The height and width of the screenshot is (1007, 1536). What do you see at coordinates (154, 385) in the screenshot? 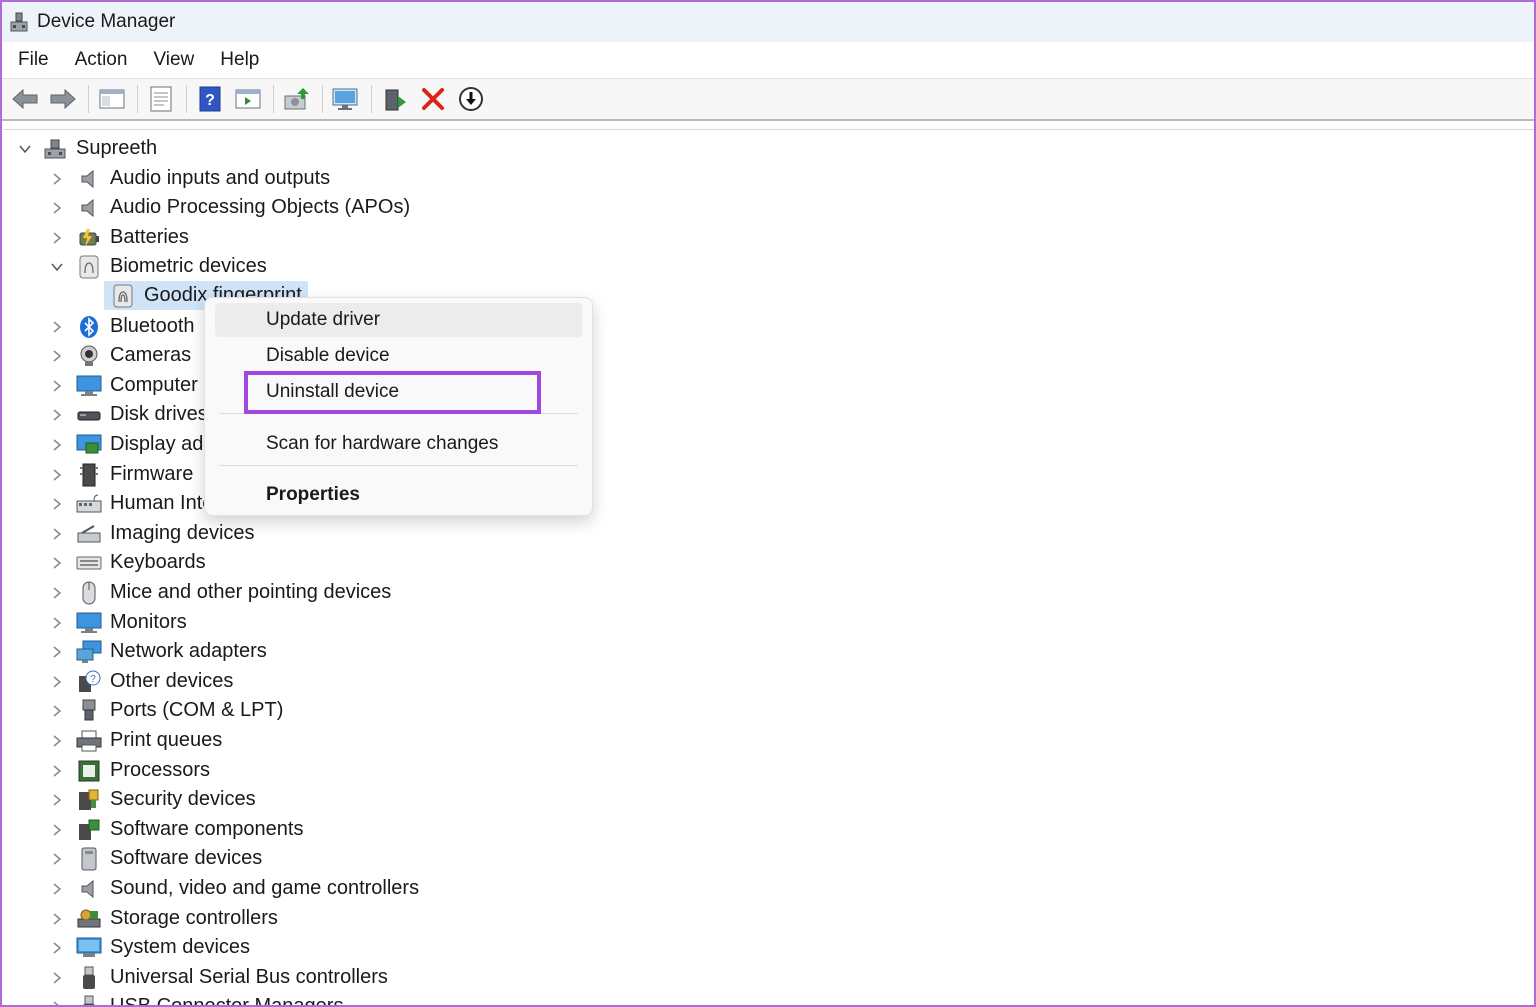
I see `tree-item-label: Computer` at bounding box center [154, 385].